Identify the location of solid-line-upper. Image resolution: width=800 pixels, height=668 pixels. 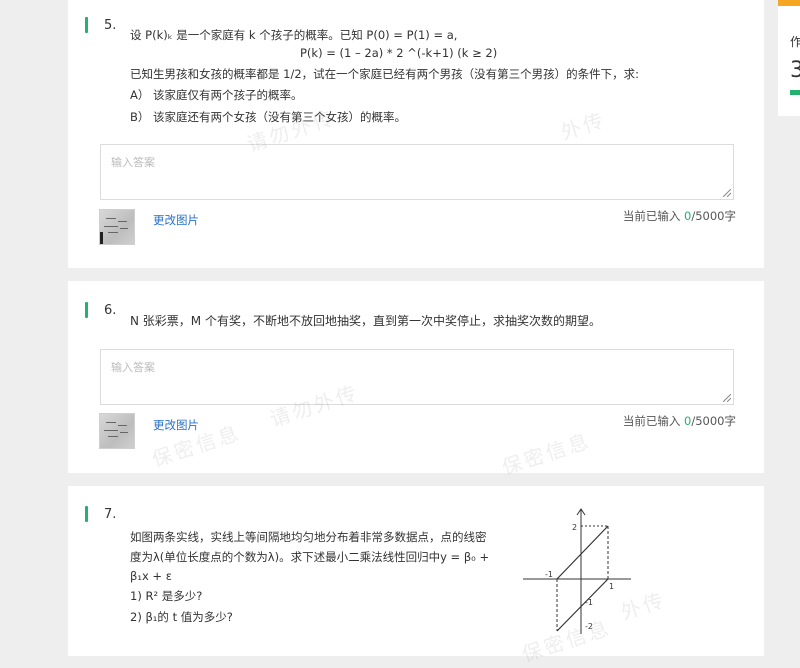
(582, 552).